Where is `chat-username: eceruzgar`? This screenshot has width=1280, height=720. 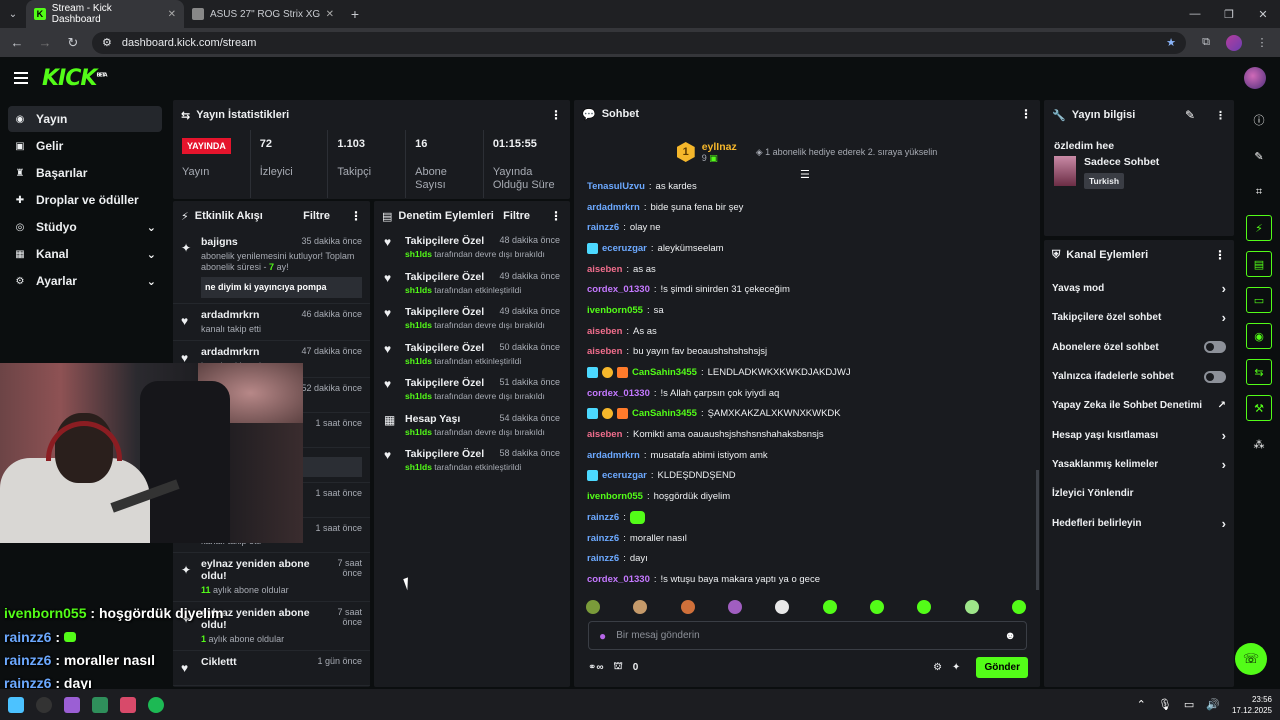 chat-username: eceruzgar is located at coordinates (624, 475).